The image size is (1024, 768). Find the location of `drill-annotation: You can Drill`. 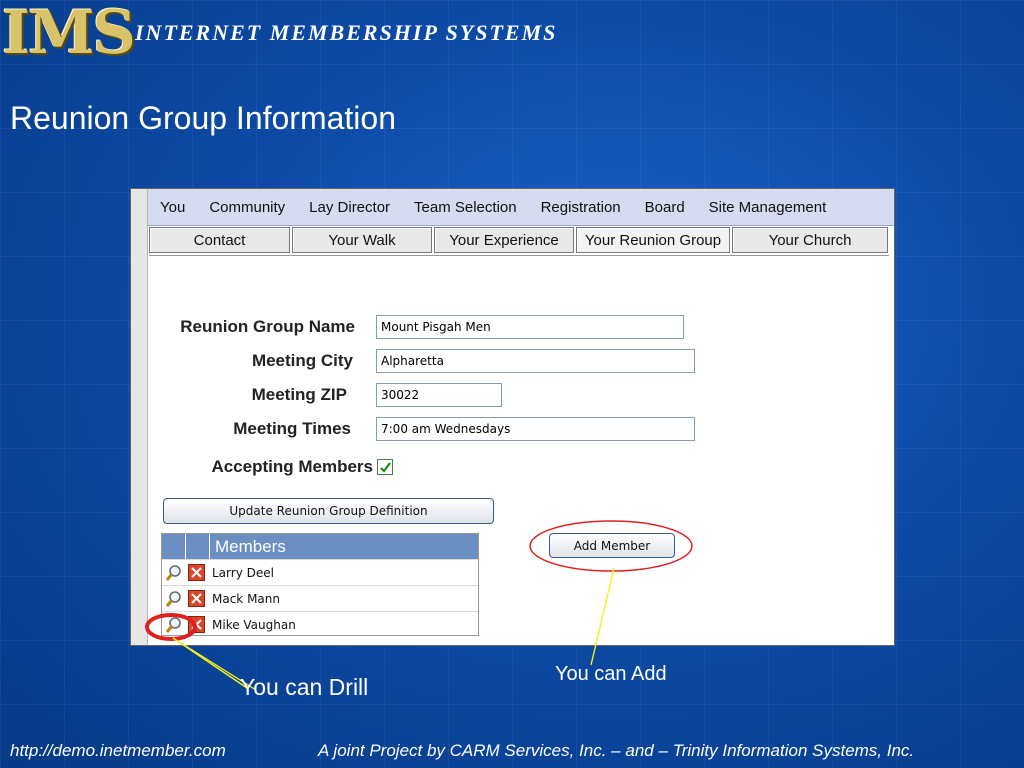

drill-annotation: You can Drill is located at coordinates (304, 687).